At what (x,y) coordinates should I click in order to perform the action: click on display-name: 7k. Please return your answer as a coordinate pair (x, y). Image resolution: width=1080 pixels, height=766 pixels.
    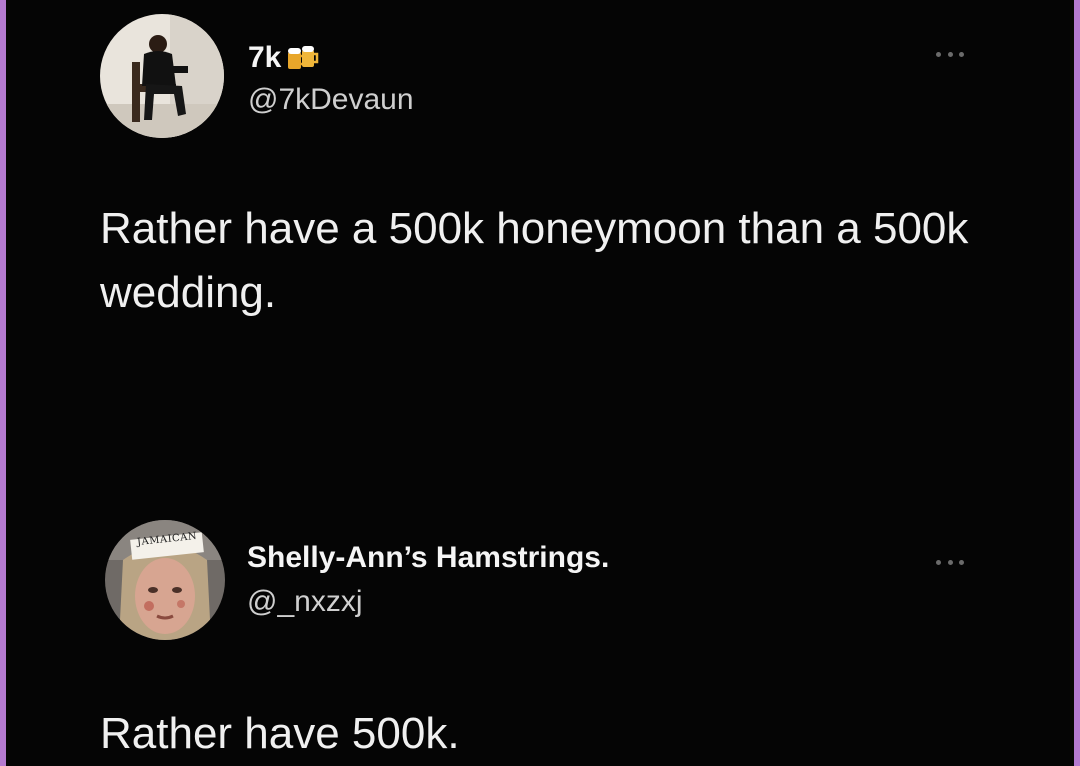
    Looking at the image, I should click on (264, 58).